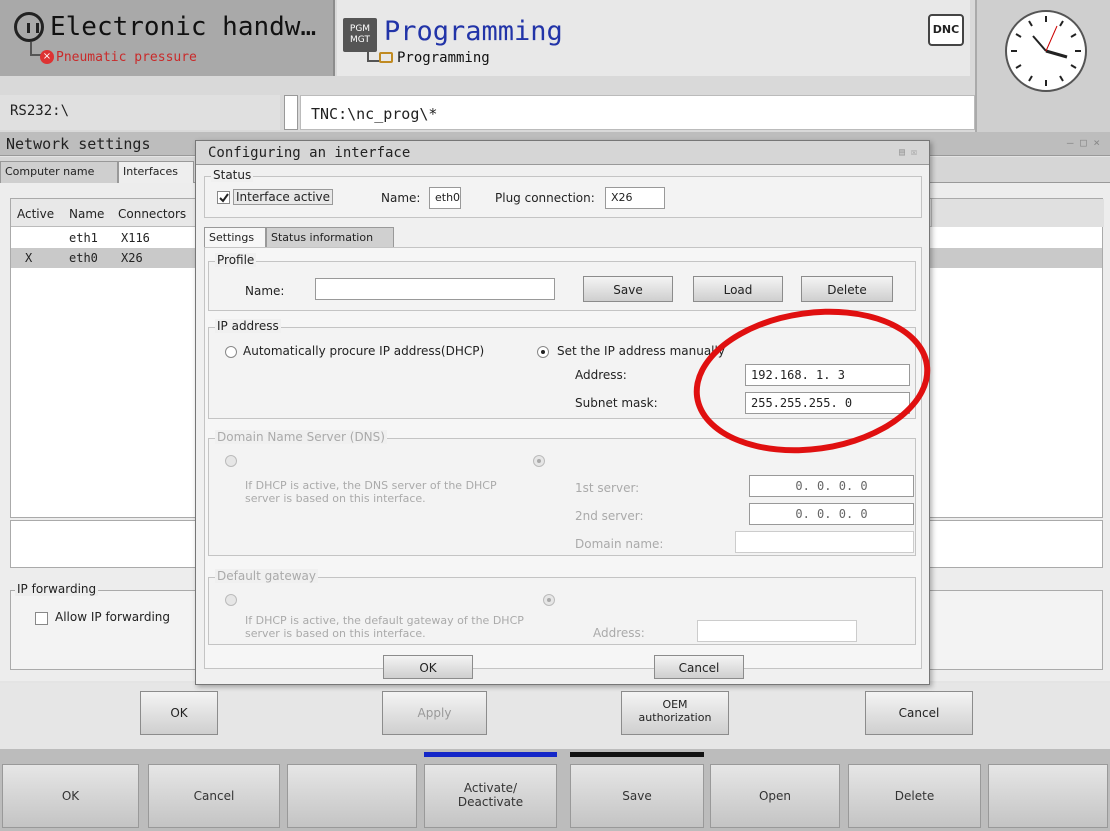 This screenshot has width=1110, height=831. What do you see at coordinates (179, 713) in the screenshot?
I see `network-ok-button: OK` at bounding box center [179, 713].